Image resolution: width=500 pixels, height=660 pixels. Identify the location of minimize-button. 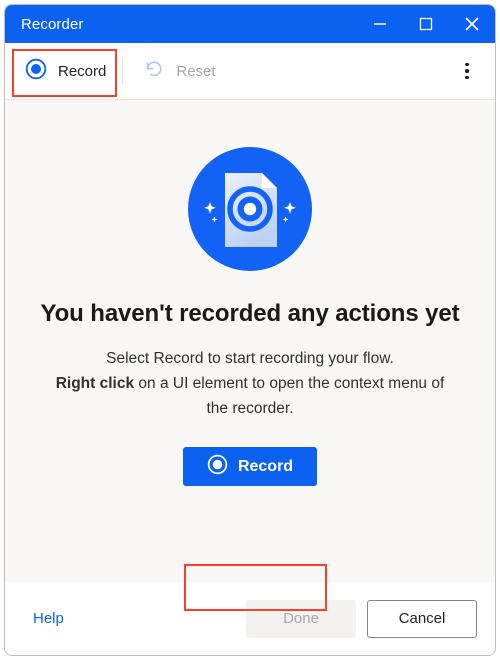
(380, 24).